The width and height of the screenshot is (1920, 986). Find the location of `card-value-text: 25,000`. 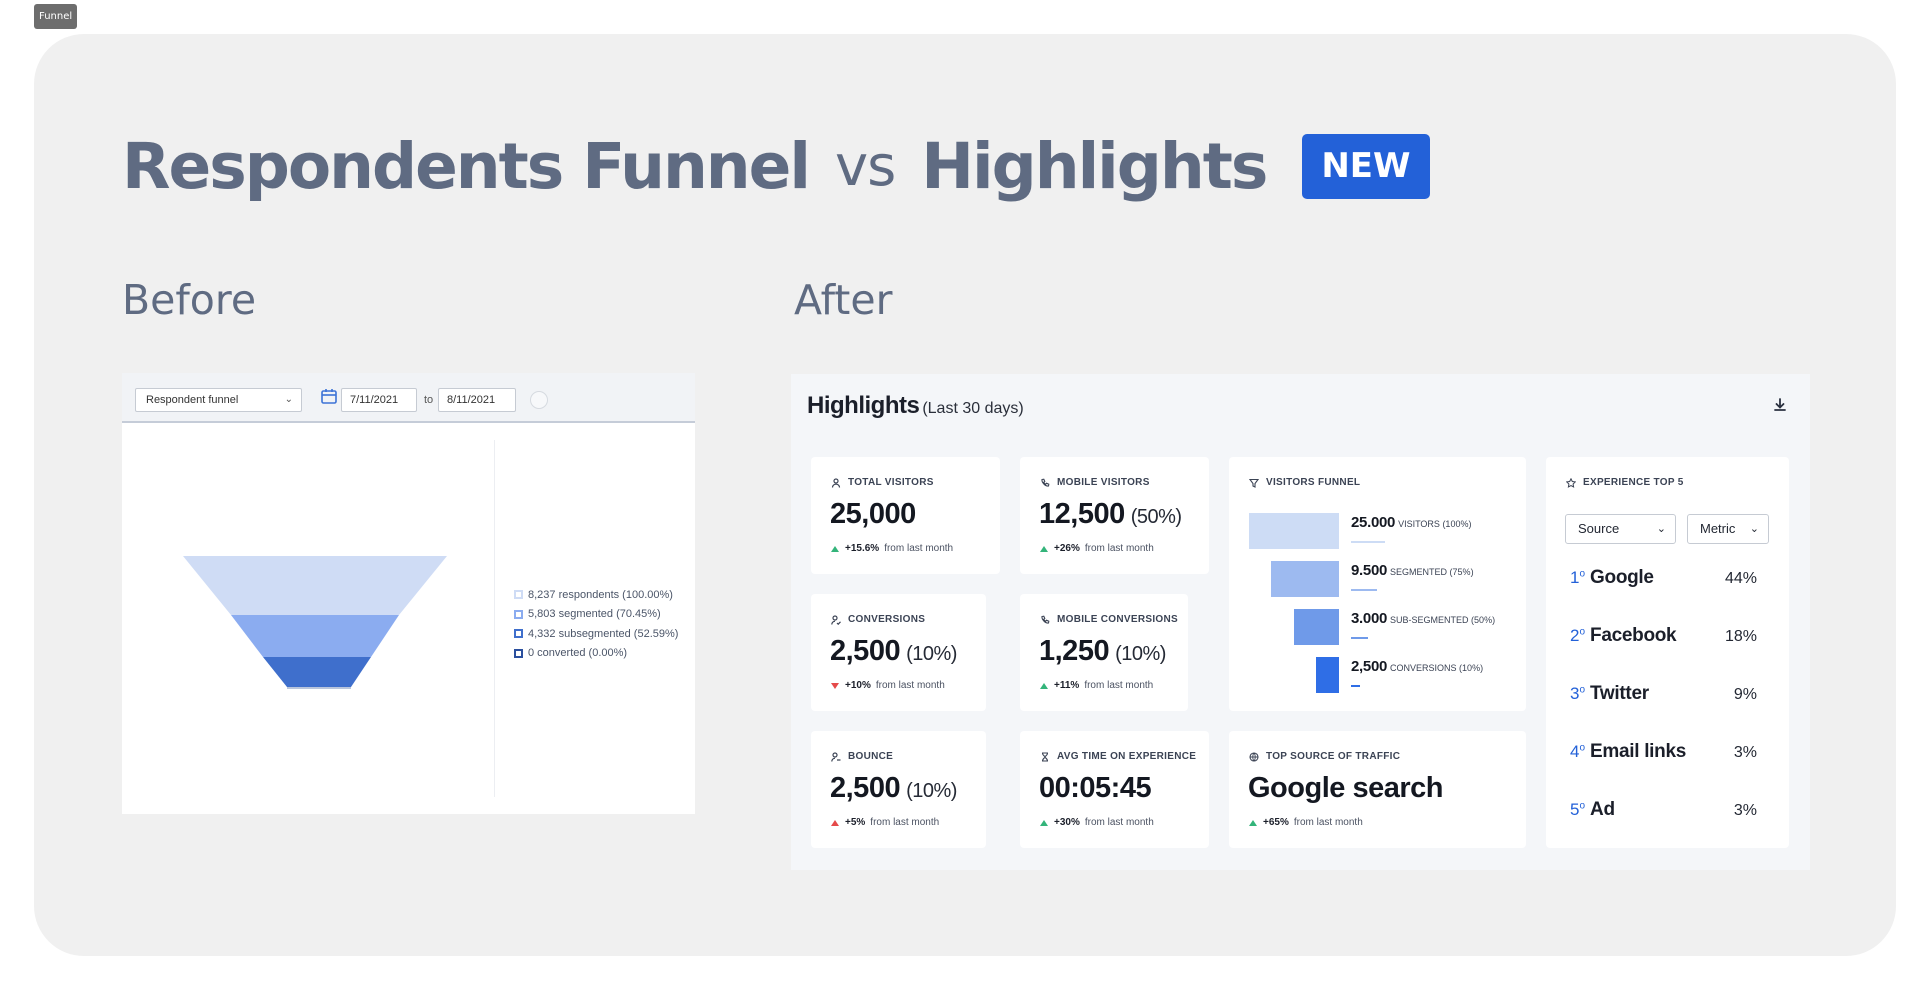

card-value-text: 25,000 is located at coordinates (873, 514).